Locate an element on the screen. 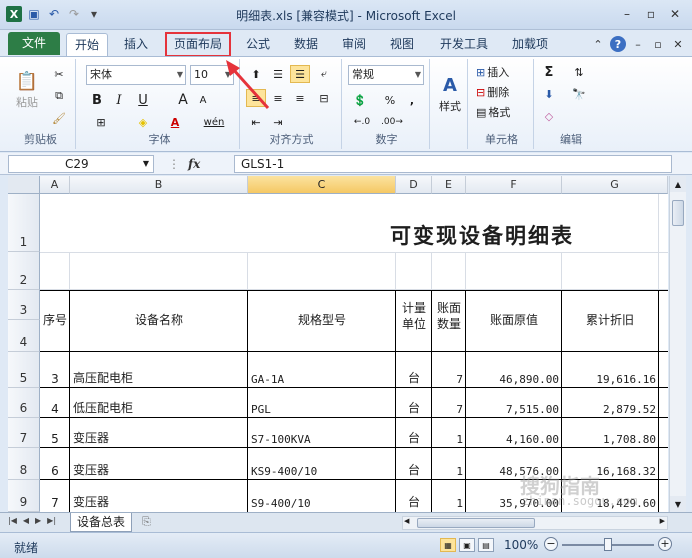 This screenshot has width=692, height=558. increase-indent-icon: ⇥ is located at coordinates (278, 122).